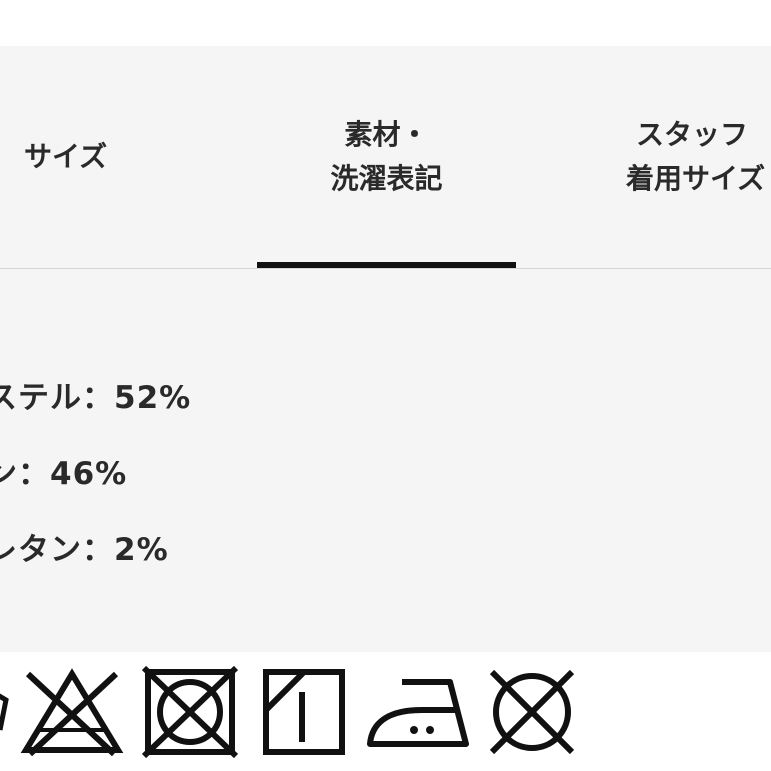 This screenshot has width=771, height=771. What do you see at coordinates (84, 550) in the screenshot?
I see `material-item: レタン：2%` at bounding box center [84, 550].